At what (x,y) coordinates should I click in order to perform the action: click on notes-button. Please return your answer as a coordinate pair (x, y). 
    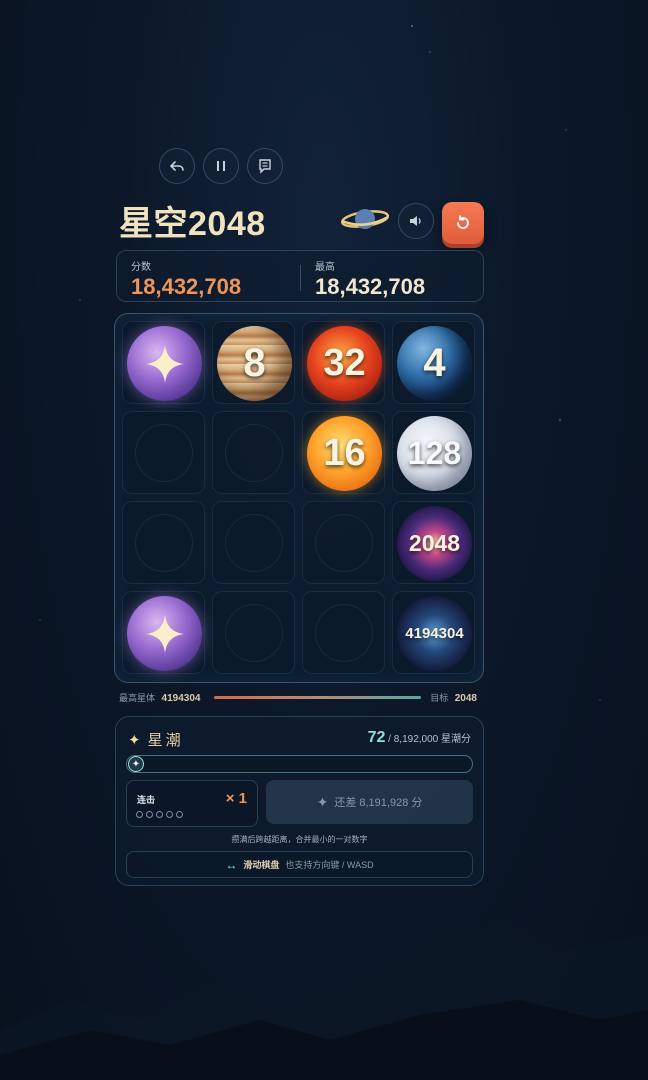
    Looking at the image, I should click on (265, 166).